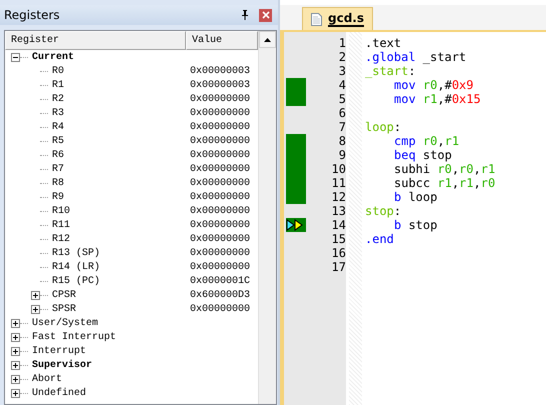 The width and height of the screenshot is (546, 405). What do you see at coordinates (58, 113) in the screenshot?
I see `register-name: R3` at bounding box center [58, 113].